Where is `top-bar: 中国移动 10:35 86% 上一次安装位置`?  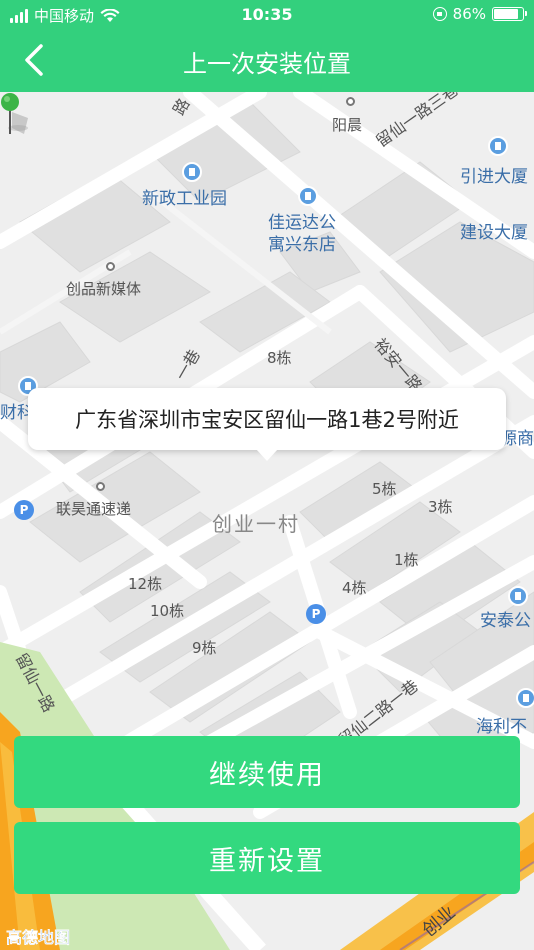 top-bar: 中国移动 10:35 86% 上一次安装位置 is located at coordinates (267, 46).